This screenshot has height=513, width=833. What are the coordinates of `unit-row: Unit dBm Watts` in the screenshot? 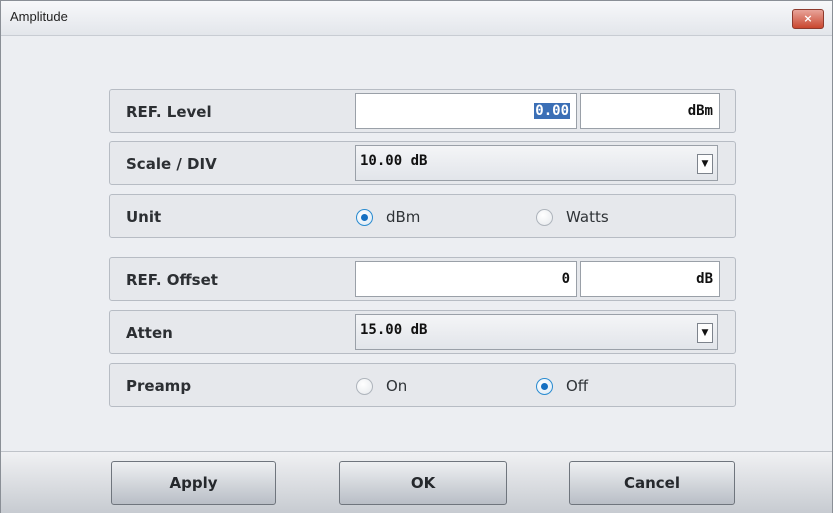 It's located at (422, 216).